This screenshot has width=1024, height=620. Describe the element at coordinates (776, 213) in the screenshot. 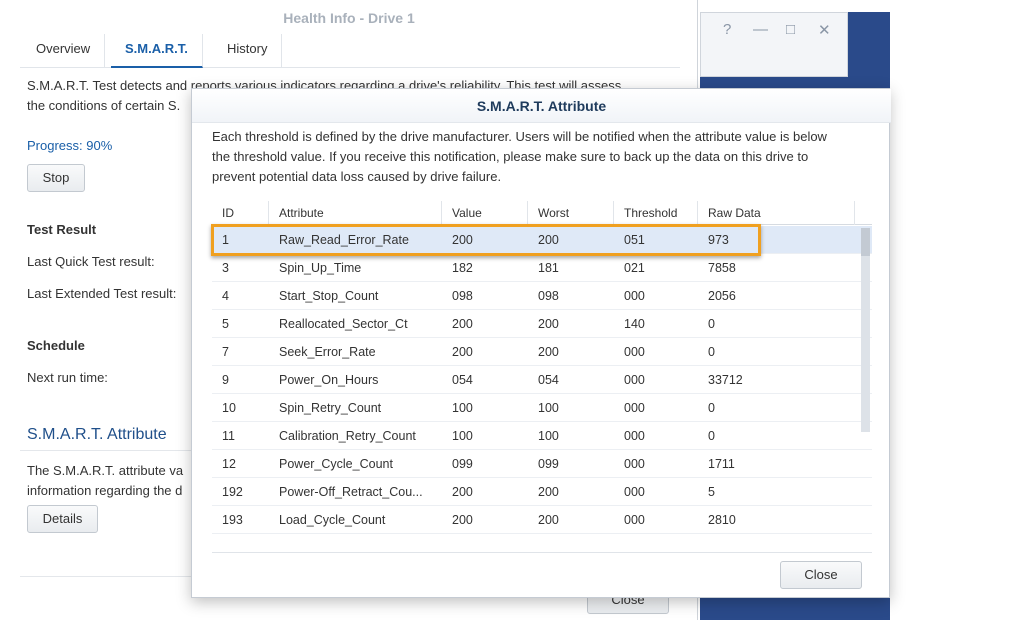

I see `col-raw-data-header: Raw Data` at that location.